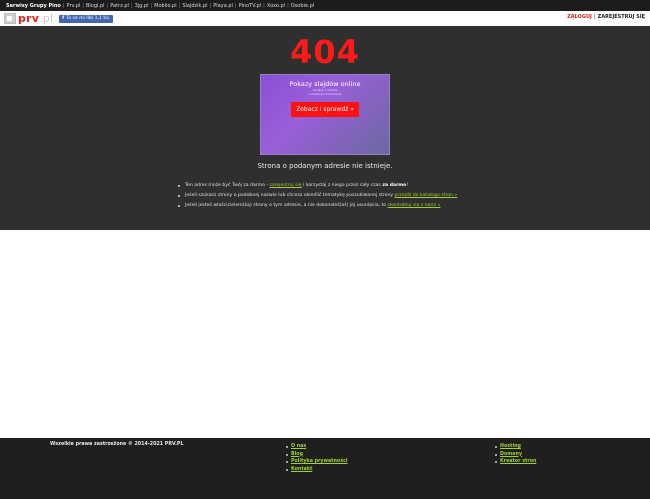  I want to click on auth-links: ZALOGUJ | ZAREJESTRUJ SIĘ, so click(606, 17).